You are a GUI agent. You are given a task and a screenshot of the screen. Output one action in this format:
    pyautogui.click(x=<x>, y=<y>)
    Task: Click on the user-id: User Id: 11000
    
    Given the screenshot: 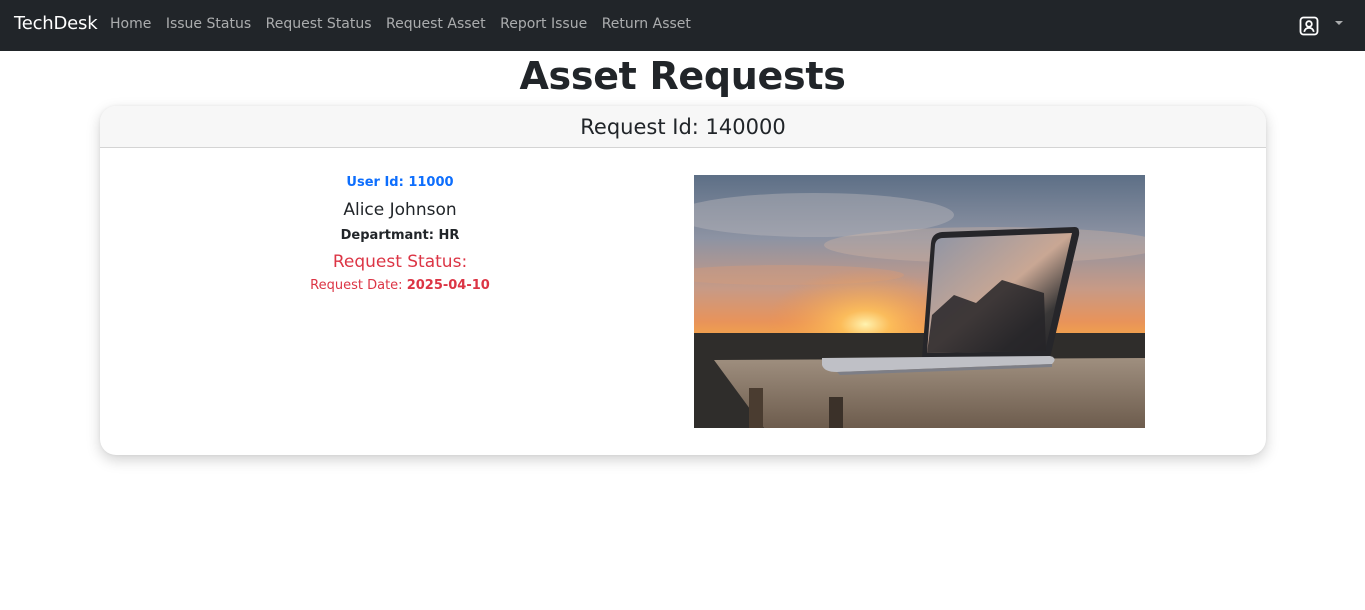 What is the action you would take?
    pyautogui.click(x=400, y=182)
    